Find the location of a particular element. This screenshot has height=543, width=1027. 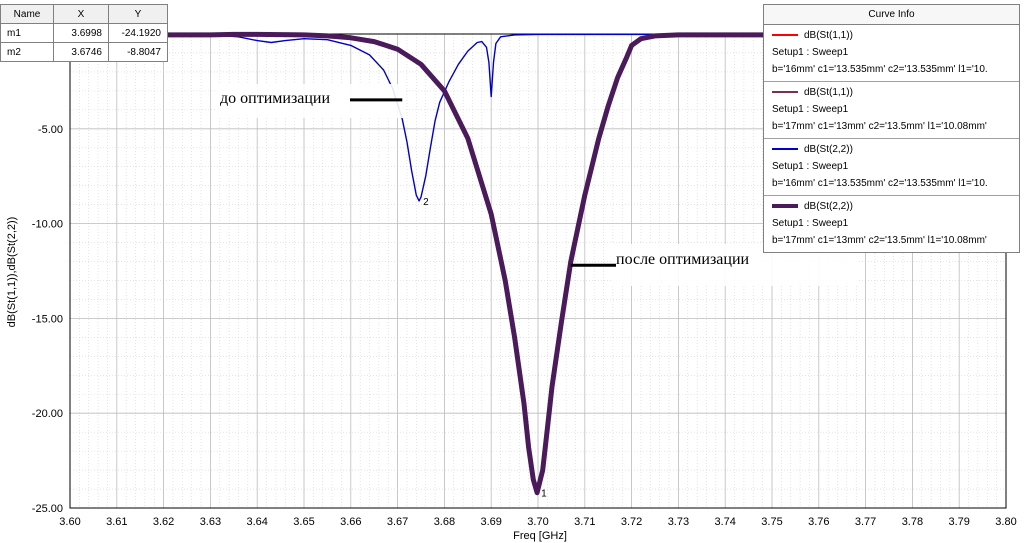

x-tick-label: 3.72 is located at coordinates (631, 522).